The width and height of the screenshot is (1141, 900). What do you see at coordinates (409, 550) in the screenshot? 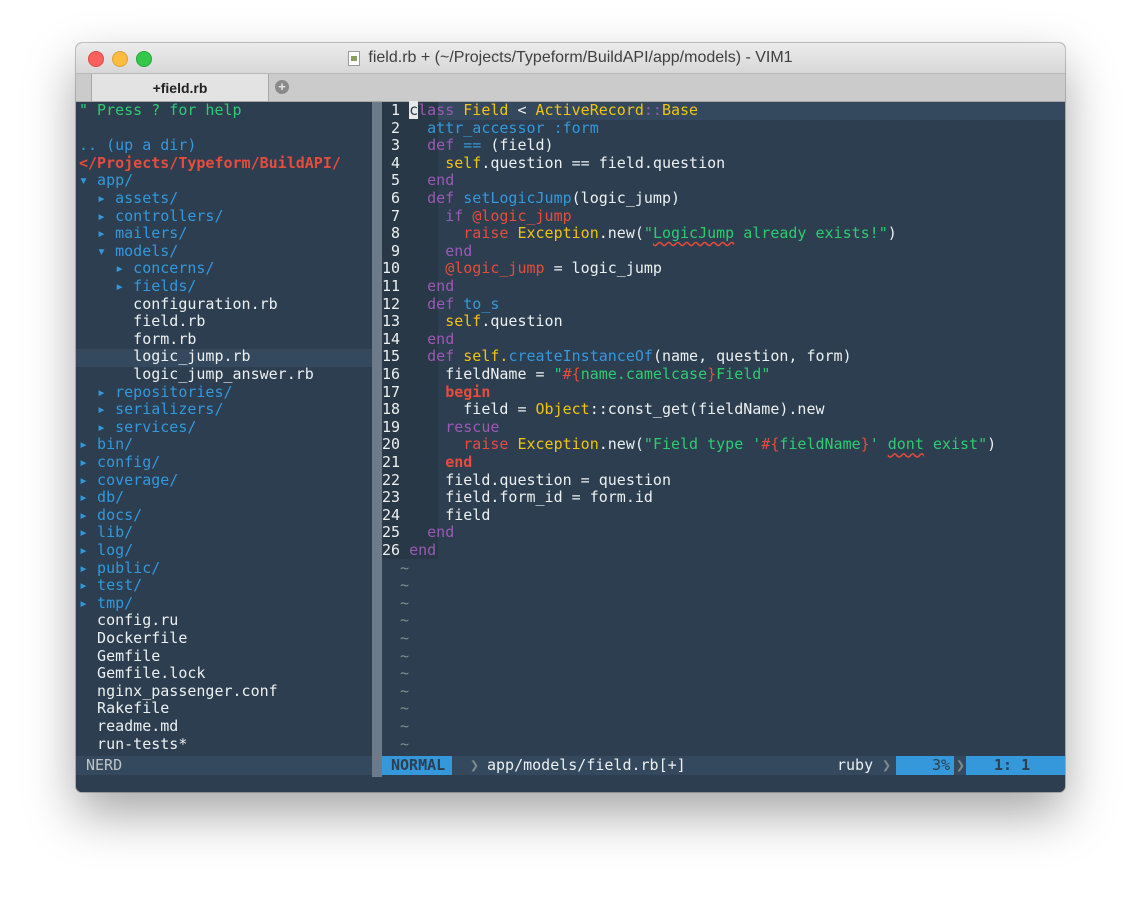
I see `code-line: 26 end` at bounding box center [409, 550].